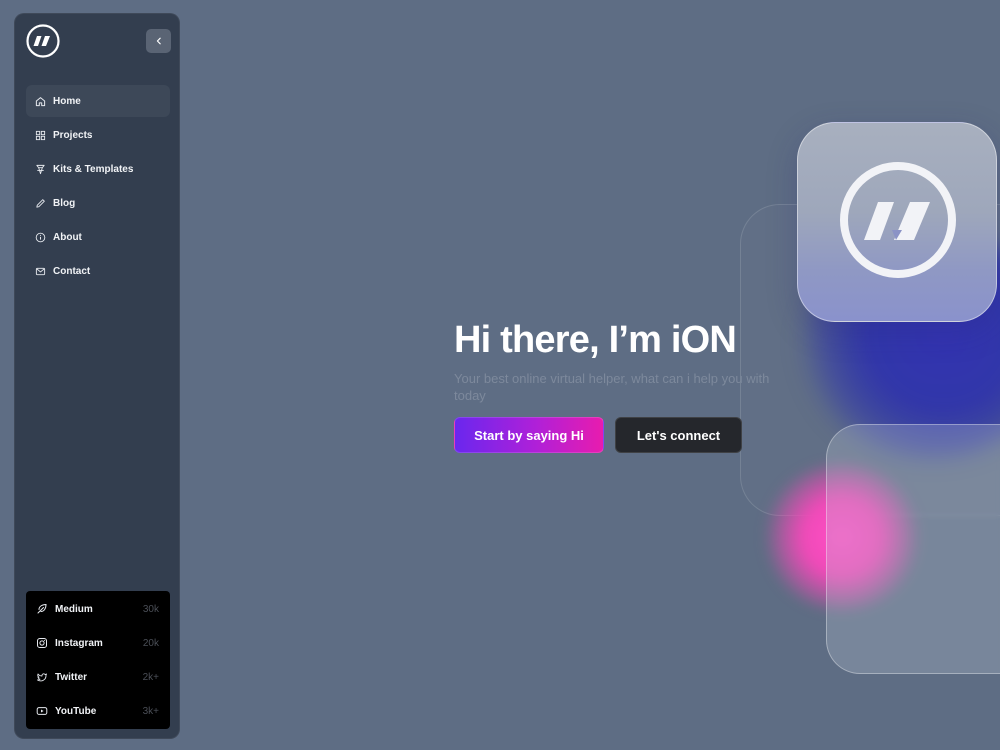  Describe the element at coordinates (73, 135) in the screenshot. I see `sidebar-item-label: Projects` at that location.